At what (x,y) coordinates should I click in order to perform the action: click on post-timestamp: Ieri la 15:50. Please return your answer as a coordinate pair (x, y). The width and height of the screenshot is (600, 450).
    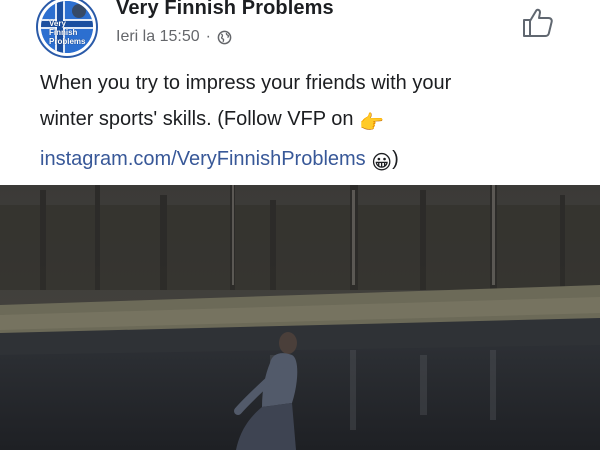
    Looking at the image, I should click on (158, 37).